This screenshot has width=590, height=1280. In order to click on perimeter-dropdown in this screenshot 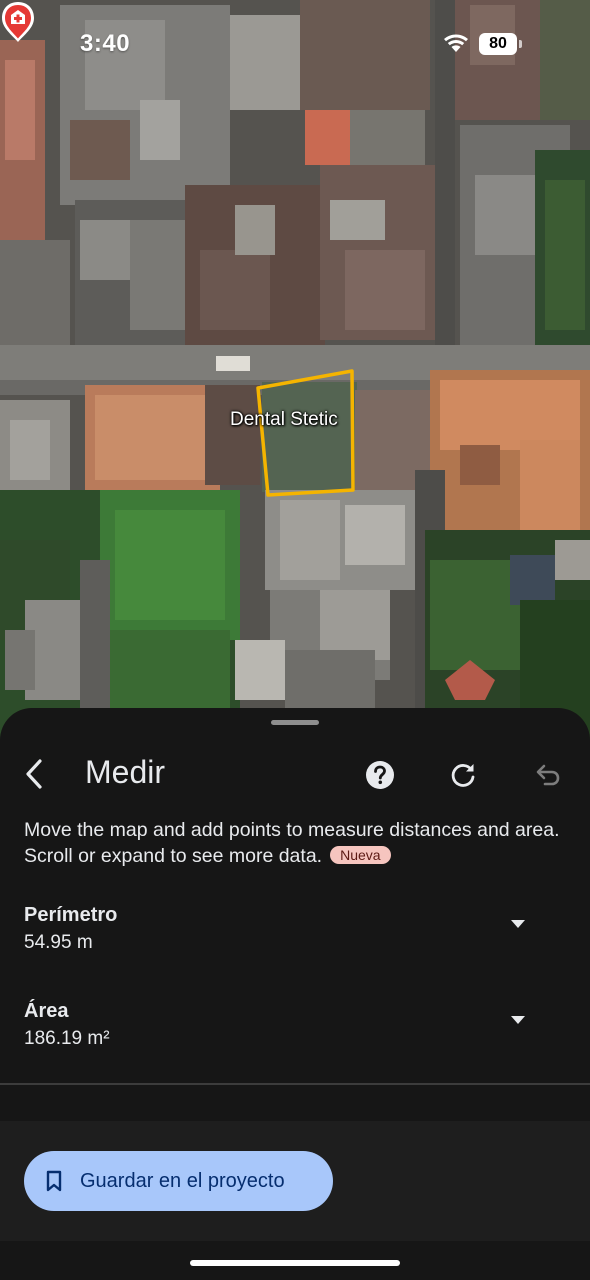, I will do `click(518, 924)`.